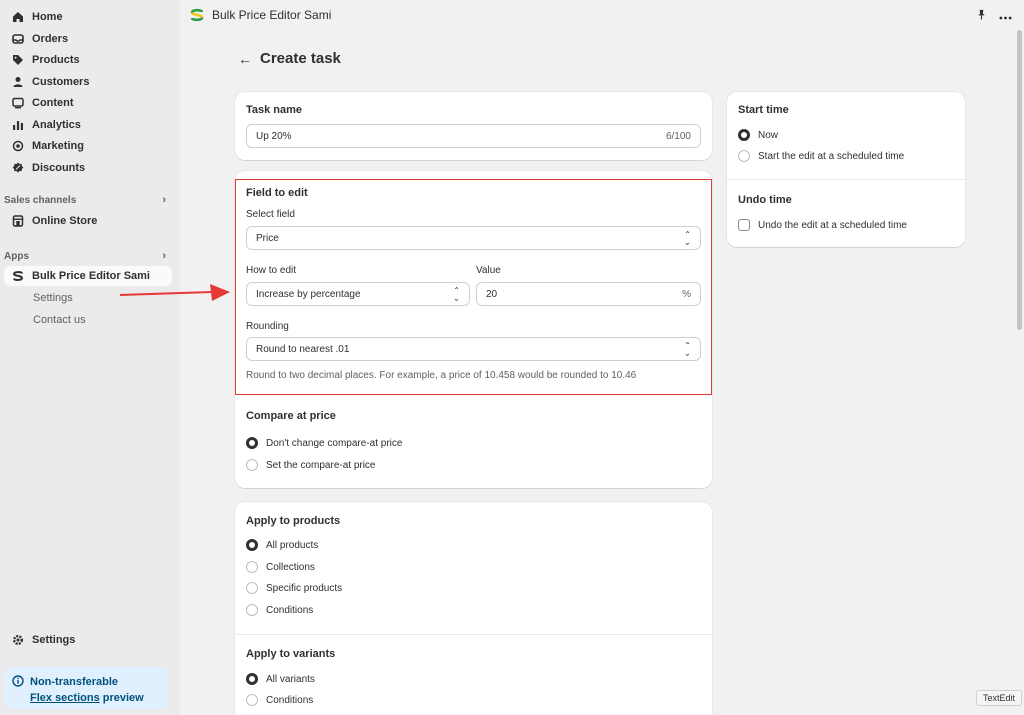 Image resolution: width=1024 pixels, height=715 pixels. I want to click on start-option-now: Now, so click(758, 135).